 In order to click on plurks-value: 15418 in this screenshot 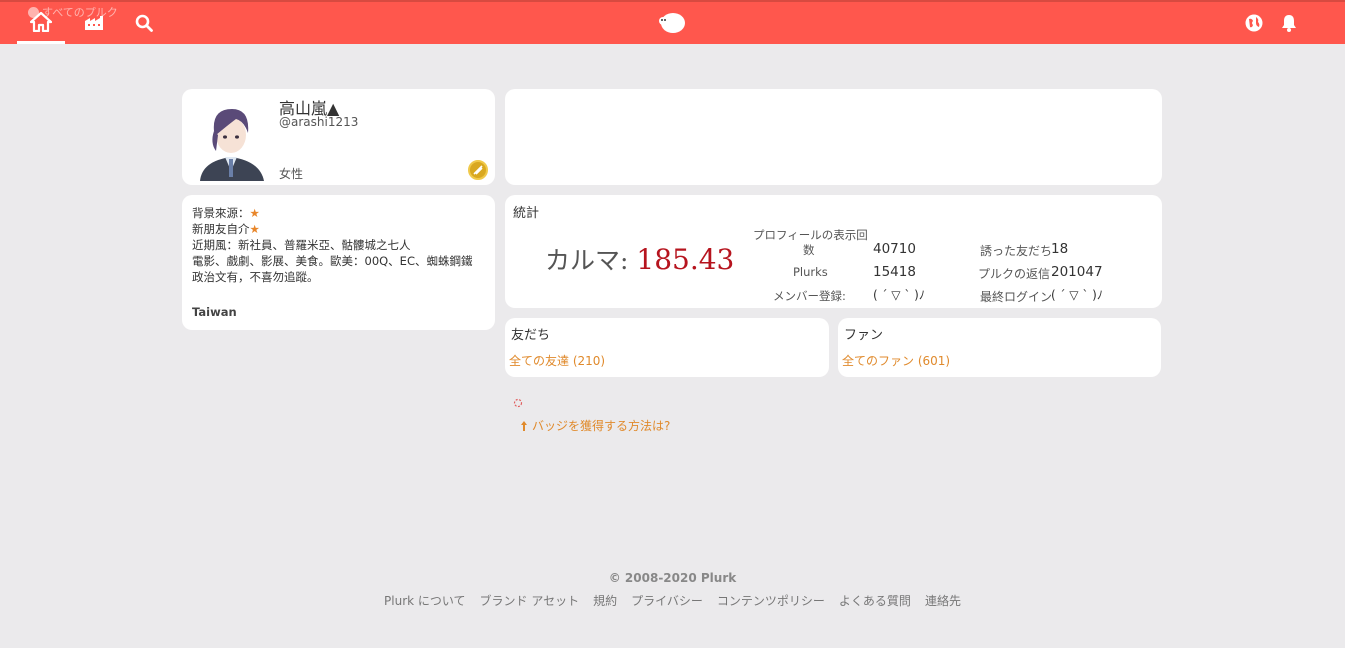, I will do `click(894, 272)`.